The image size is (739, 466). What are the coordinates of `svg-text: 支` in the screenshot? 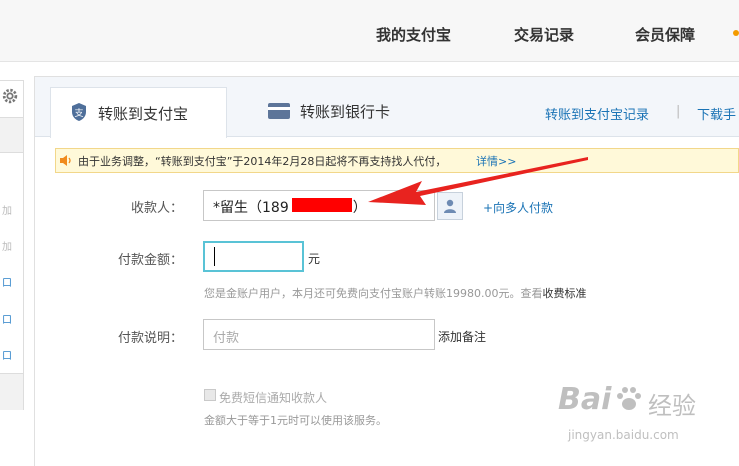 It's located at (78, 113).